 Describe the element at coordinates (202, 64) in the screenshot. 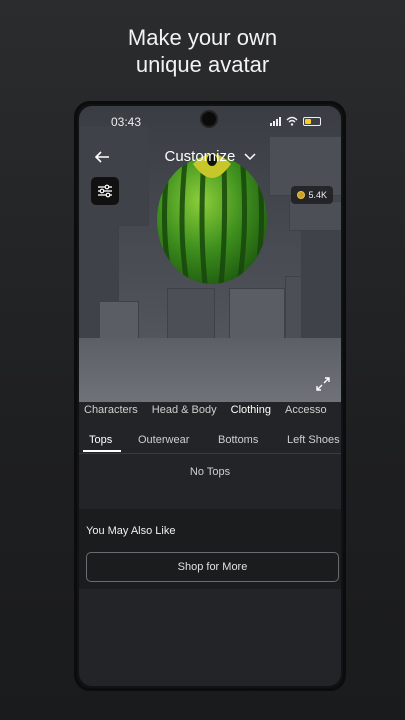

I see `headline-line-2: unique avatar` at that location.